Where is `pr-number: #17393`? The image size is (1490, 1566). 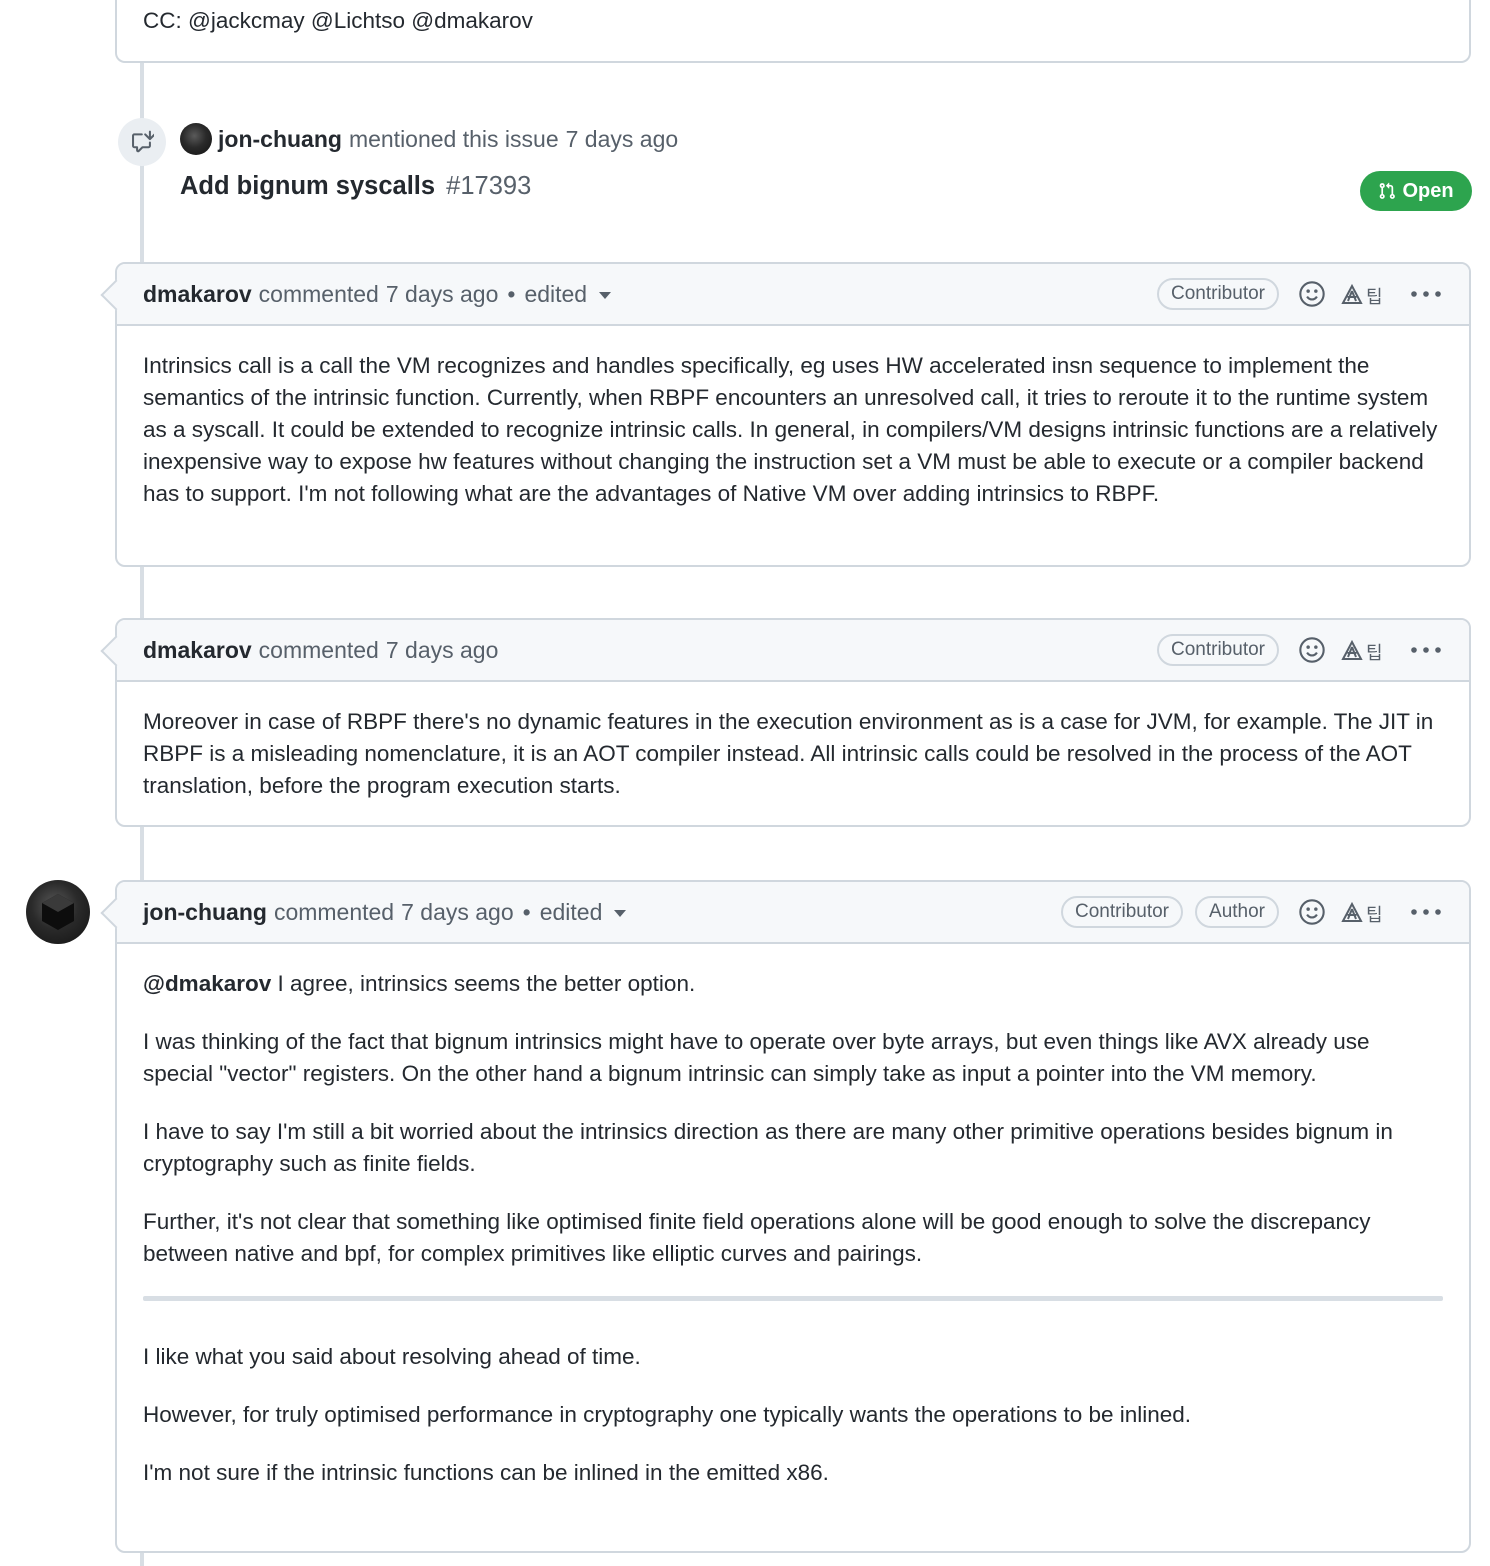
pr-number: #17393 is located at coordinates (488, 186).